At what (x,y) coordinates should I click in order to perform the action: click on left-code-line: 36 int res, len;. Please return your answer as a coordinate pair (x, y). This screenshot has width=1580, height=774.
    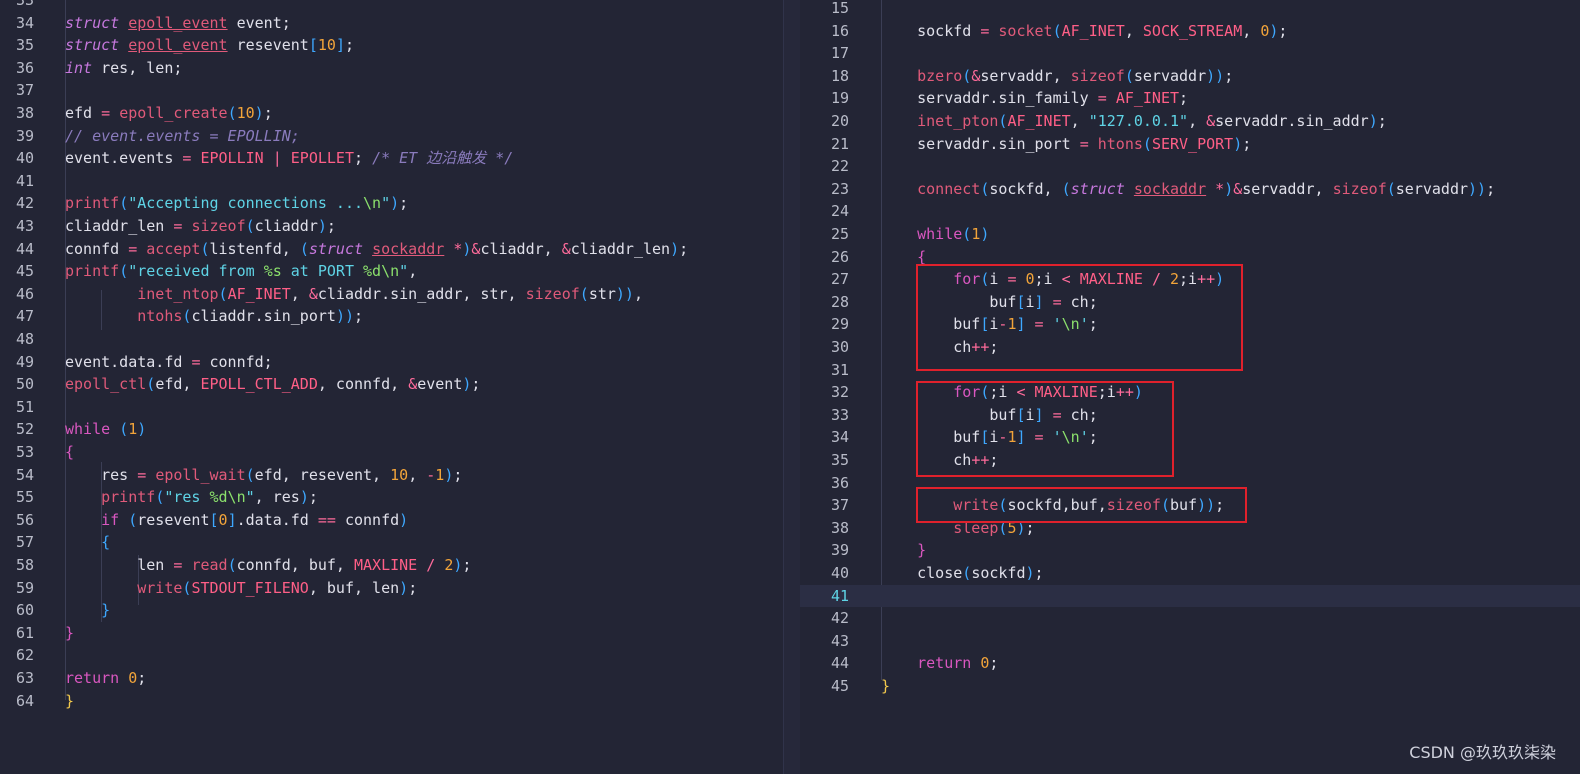
    Looking at the image, I should click on (391, 68).